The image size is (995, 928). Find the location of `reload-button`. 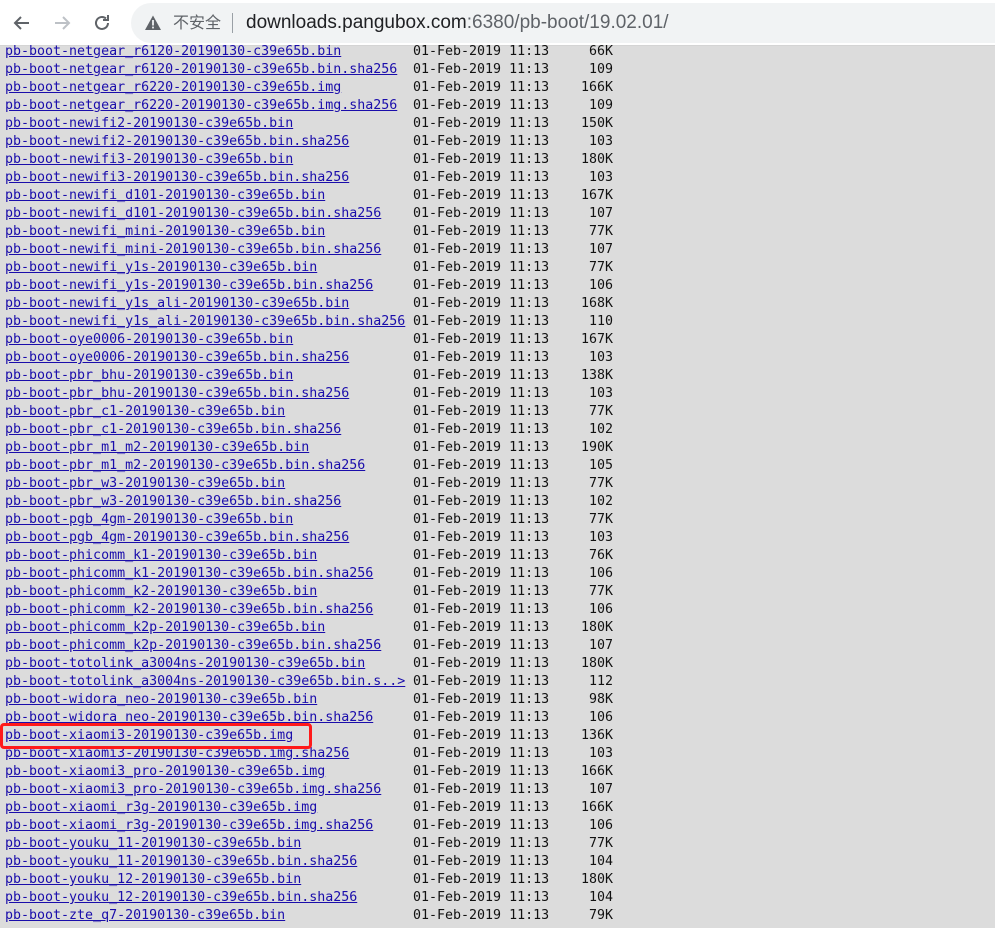

reload-button is located at coordinates (102, 23).